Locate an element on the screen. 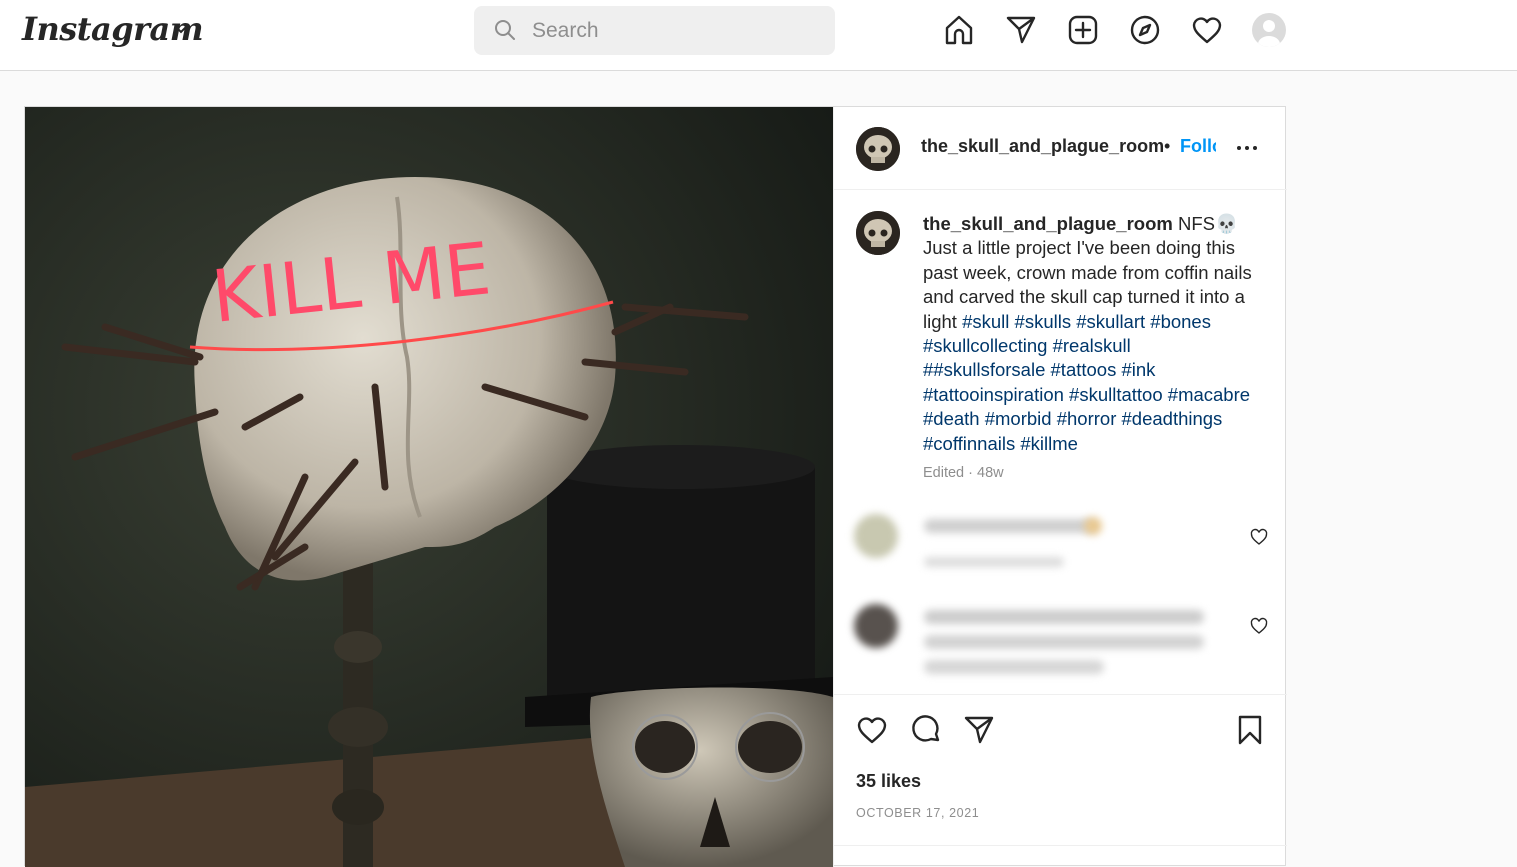 This screenshot has width=1517, height=867. top-navigation-bar: Instagram is located at coordinates (758, 35).